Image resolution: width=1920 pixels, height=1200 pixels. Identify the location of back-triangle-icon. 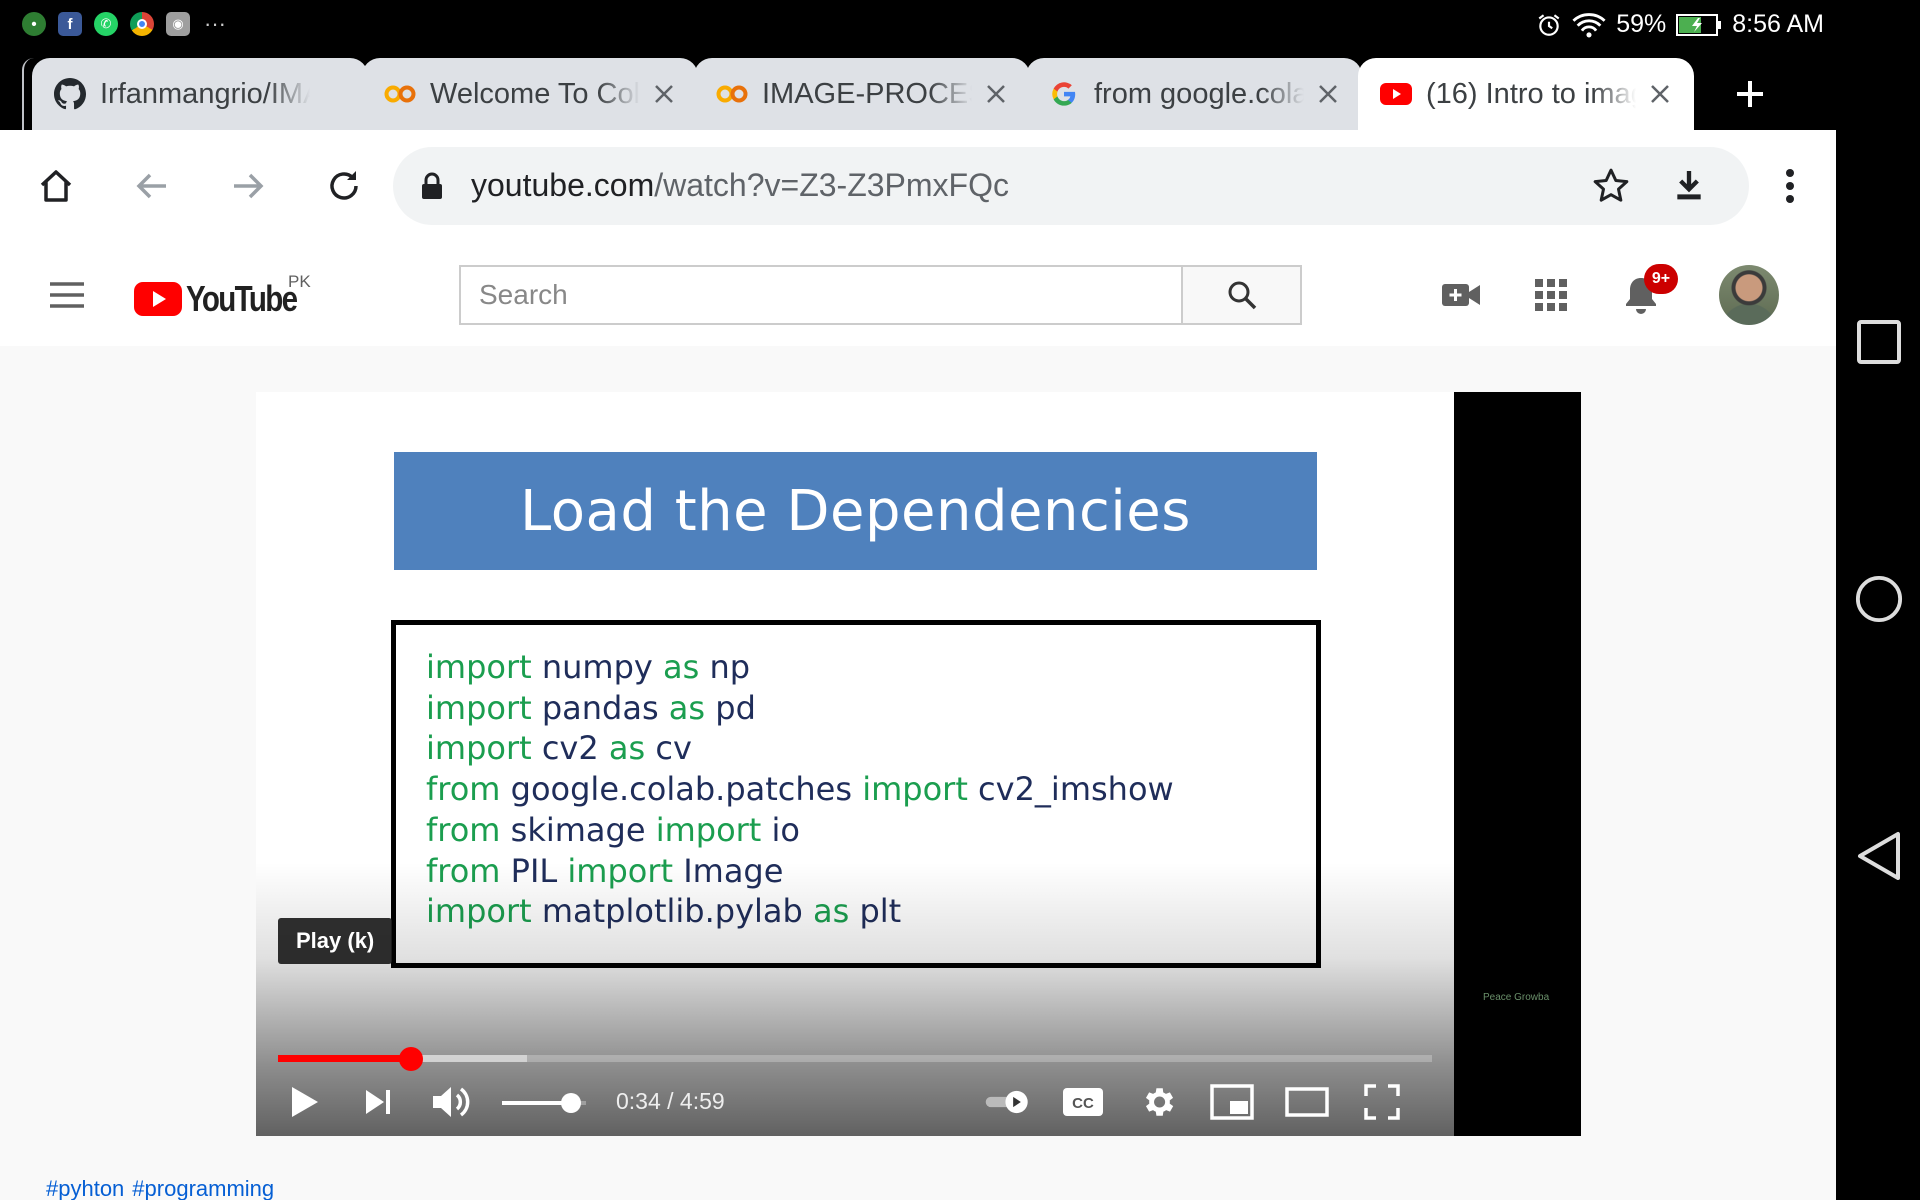
(1879, 856).